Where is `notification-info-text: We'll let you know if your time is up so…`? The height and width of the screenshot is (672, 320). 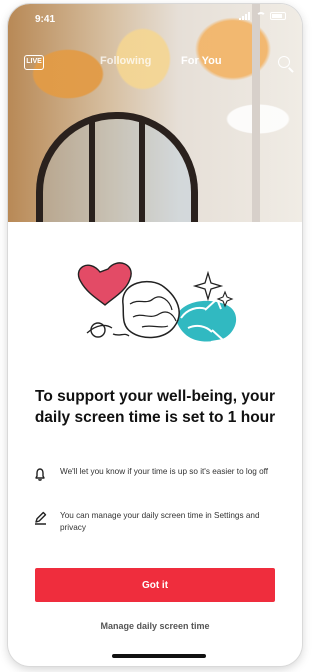
notification-info-text: We'll let you know if your time is up so… is located at coordinates (164, 471).